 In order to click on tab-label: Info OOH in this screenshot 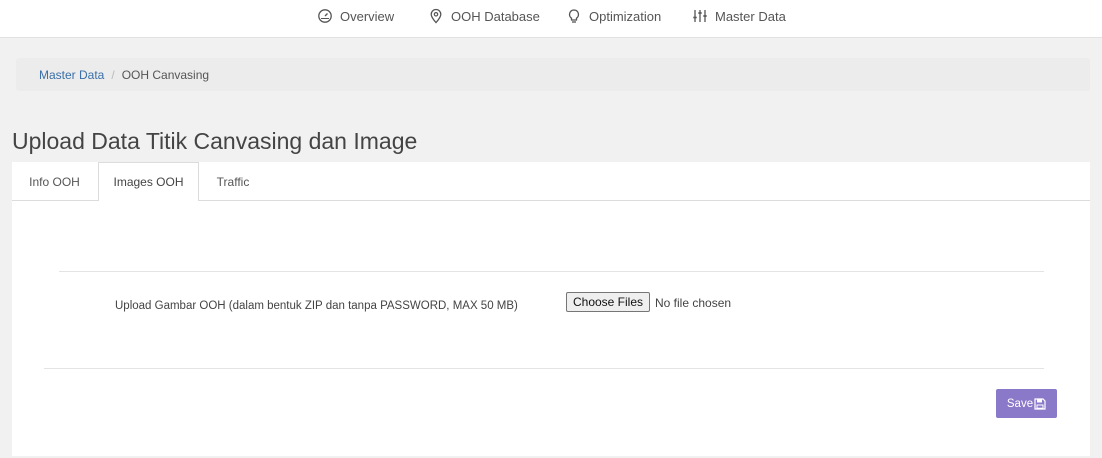, I will do `click(54, 181)`.